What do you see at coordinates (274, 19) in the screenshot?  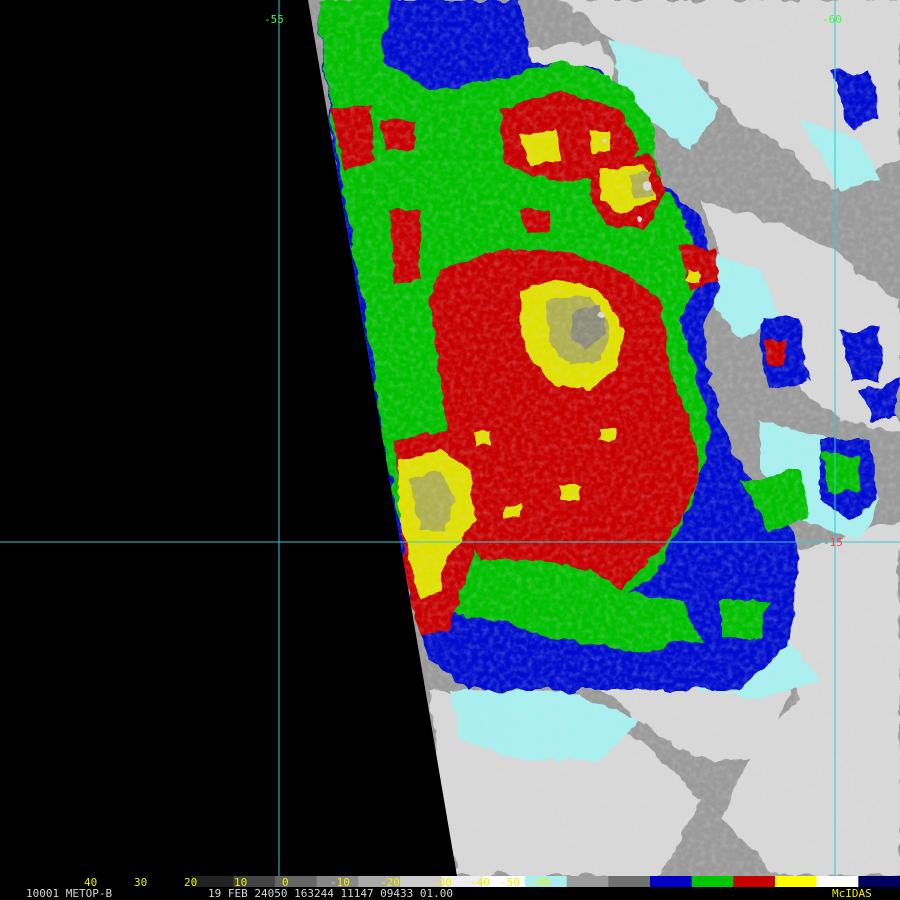 I see `longitude-label-left: -55` at bounding box center [274, 19].